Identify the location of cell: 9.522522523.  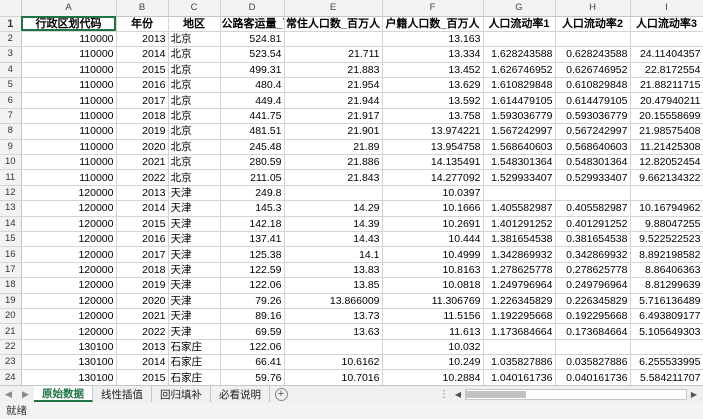
(666, 239).